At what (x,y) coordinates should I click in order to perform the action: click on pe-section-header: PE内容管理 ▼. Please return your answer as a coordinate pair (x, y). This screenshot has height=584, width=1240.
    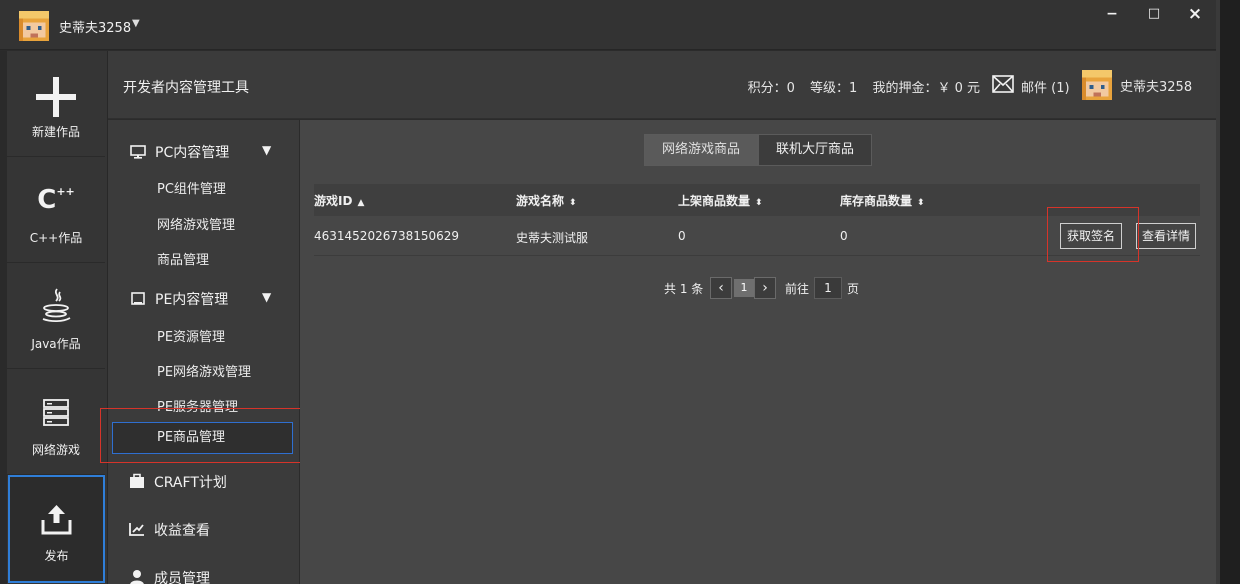
    Looking at the image, I should click on (200, 299).